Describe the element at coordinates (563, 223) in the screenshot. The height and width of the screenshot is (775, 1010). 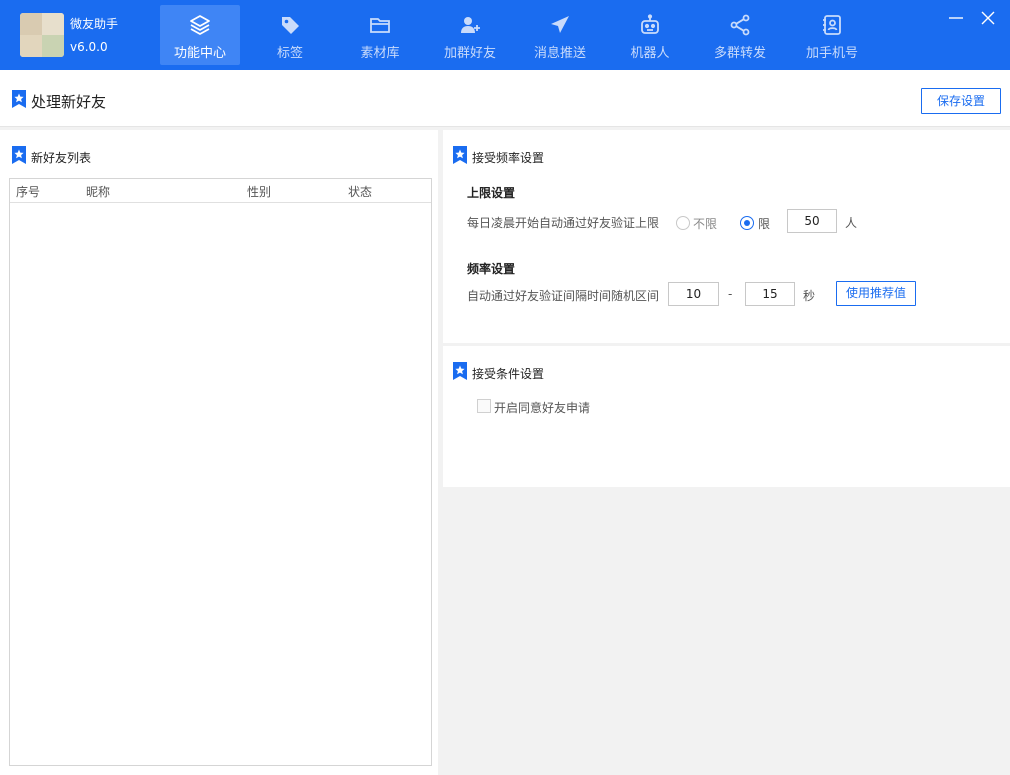
I see `limit-label: 每日凌晨开始自动通过好友验证上限` at that location.